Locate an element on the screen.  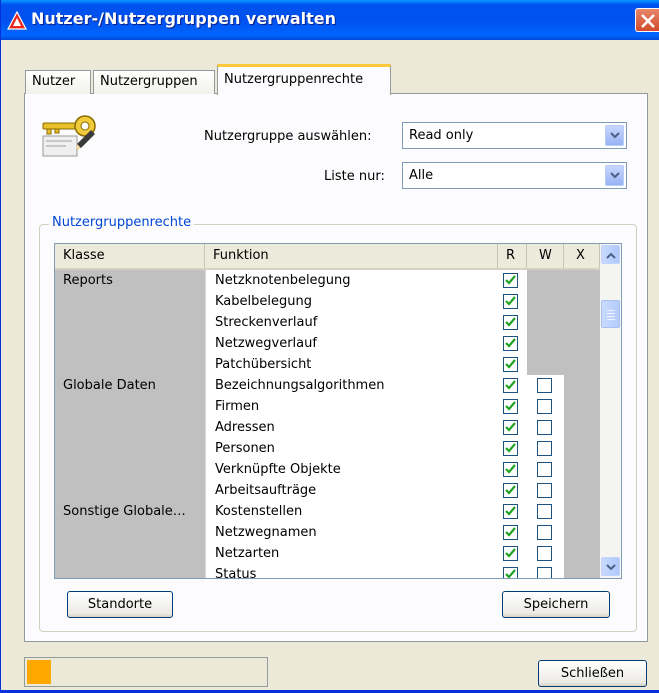
status-field is located at coordinates (146, 672).